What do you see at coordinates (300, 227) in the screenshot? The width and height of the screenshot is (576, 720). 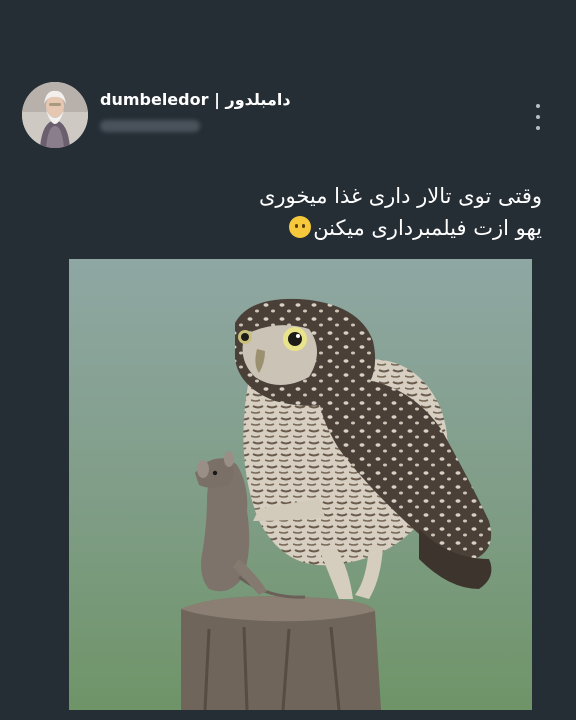 I see `smiling-face-with-tear-icon` at bounding box center [300, 227].